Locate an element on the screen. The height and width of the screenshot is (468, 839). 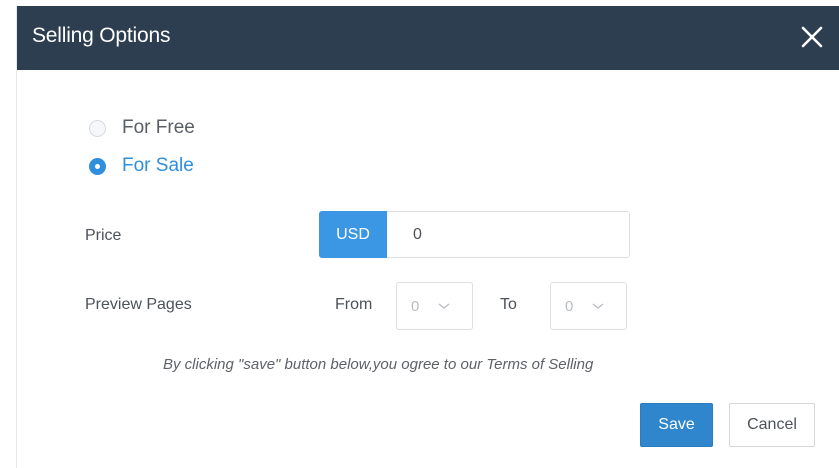
dialog-title: Selling Options is located at coordinates (101, 35).